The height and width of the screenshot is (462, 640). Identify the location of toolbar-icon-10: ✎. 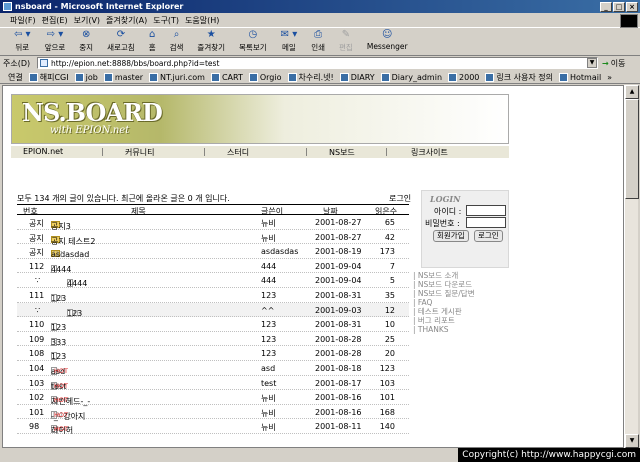
(346, 34).